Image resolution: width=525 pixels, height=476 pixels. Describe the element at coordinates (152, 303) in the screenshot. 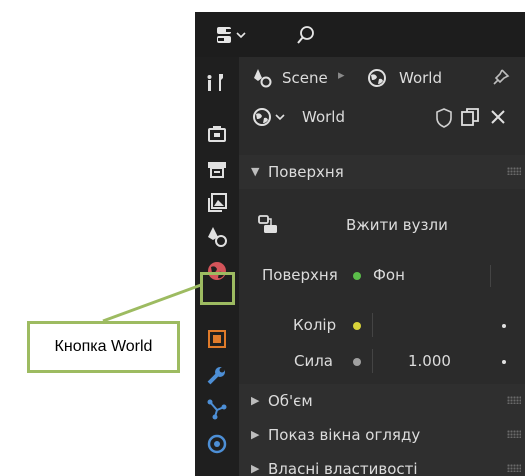

I see `callout-line` at that location.